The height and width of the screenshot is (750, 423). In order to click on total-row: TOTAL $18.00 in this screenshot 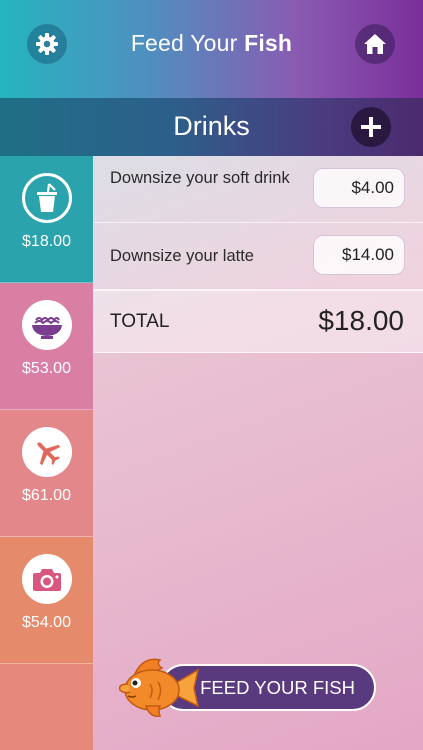, I will do `click(258, 321)`.